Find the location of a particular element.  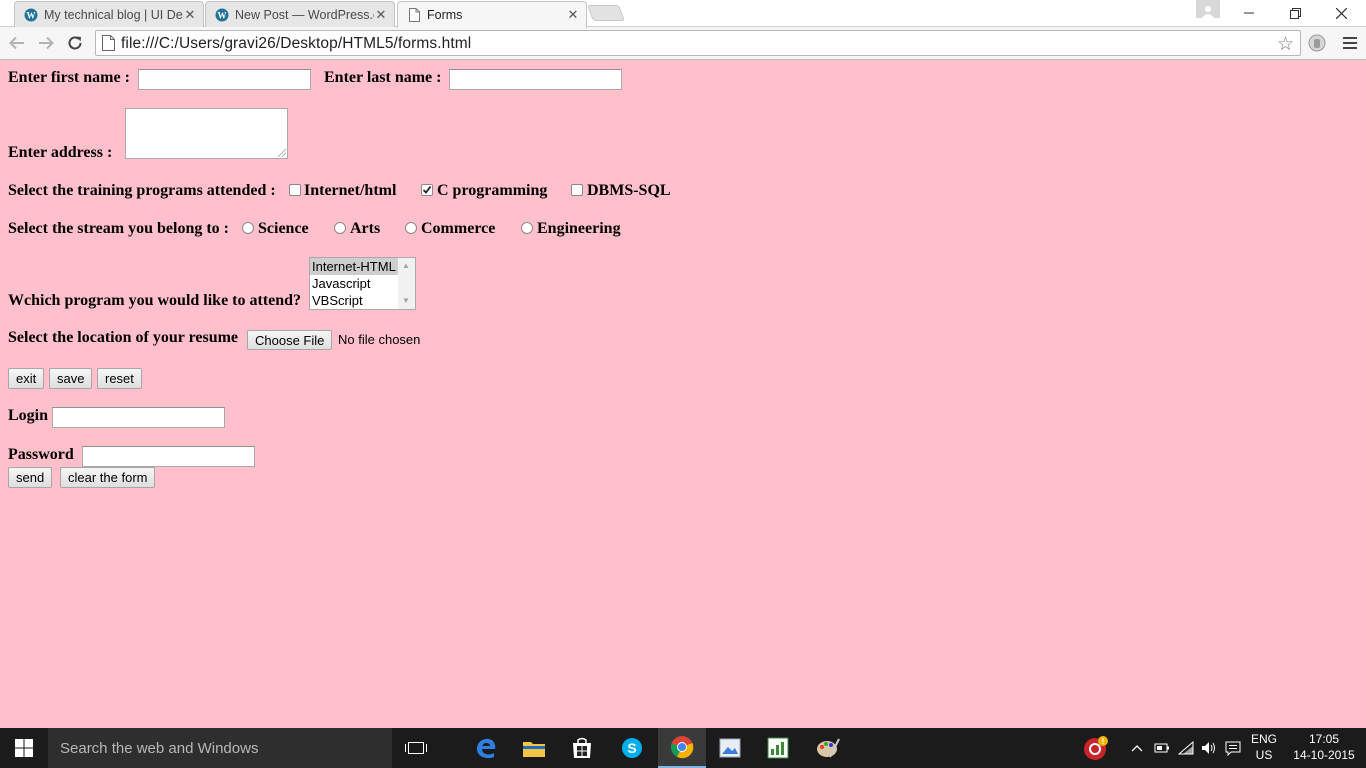

send-button: send is located at coordinates (30, 477).